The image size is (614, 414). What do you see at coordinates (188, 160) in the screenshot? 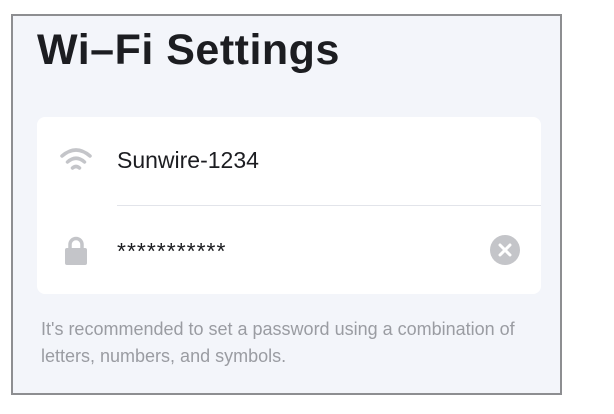
I see `ssid-value: Sunwire-1234` at bounding box center [188, 160].